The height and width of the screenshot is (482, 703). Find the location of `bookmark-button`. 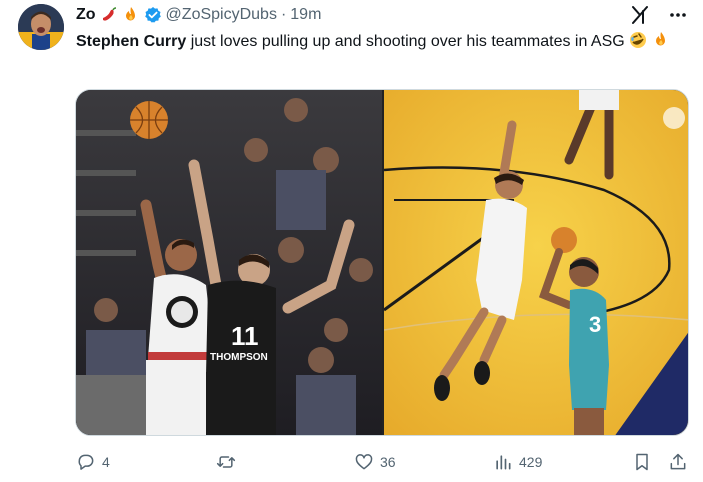

bookmark-button is located at coordinates (642, 462).